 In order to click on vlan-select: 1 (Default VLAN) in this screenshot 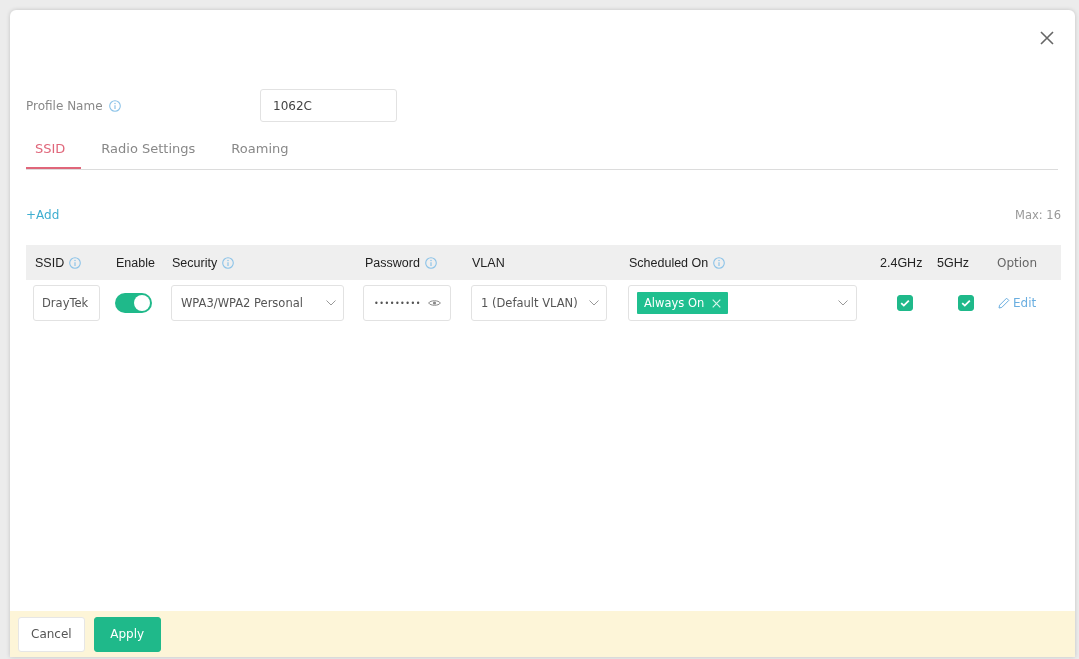, I will do `click(539, 303)`.